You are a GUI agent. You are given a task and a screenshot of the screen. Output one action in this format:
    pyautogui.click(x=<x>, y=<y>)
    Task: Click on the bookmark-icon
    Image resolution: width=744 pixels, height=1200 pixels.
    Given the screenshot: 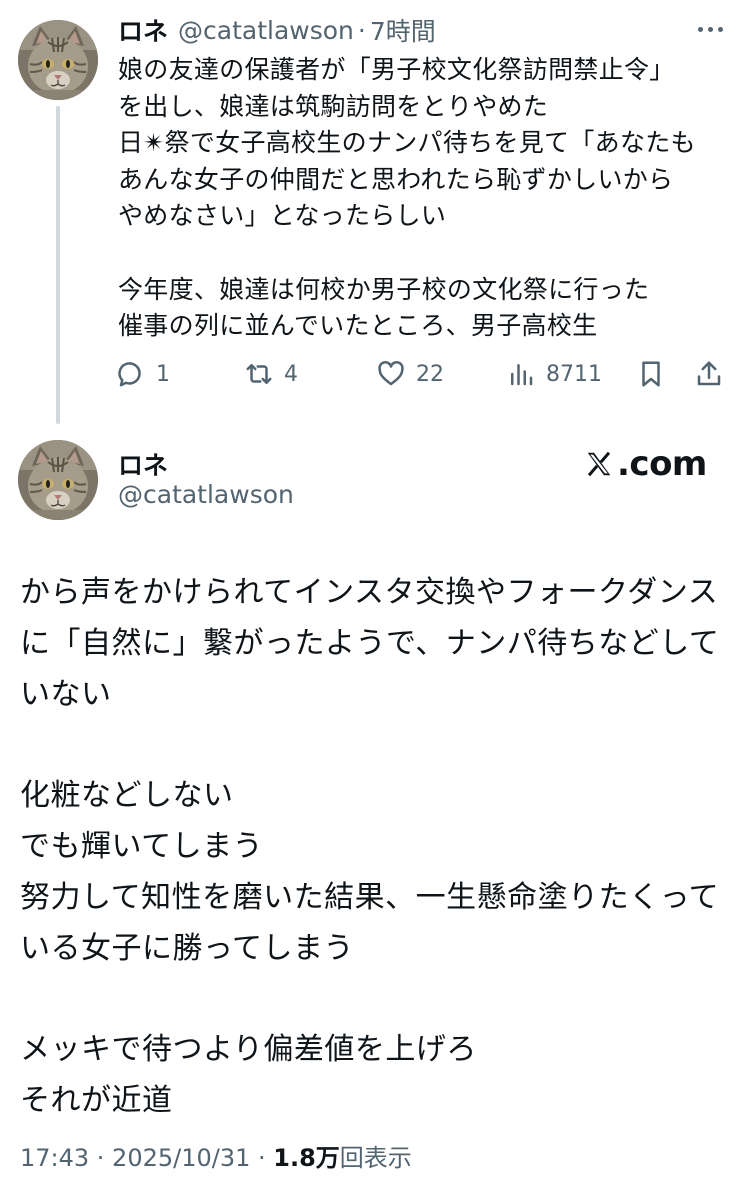 What is the action you would take?
    pyautogui.click(x=651, y=374)
    